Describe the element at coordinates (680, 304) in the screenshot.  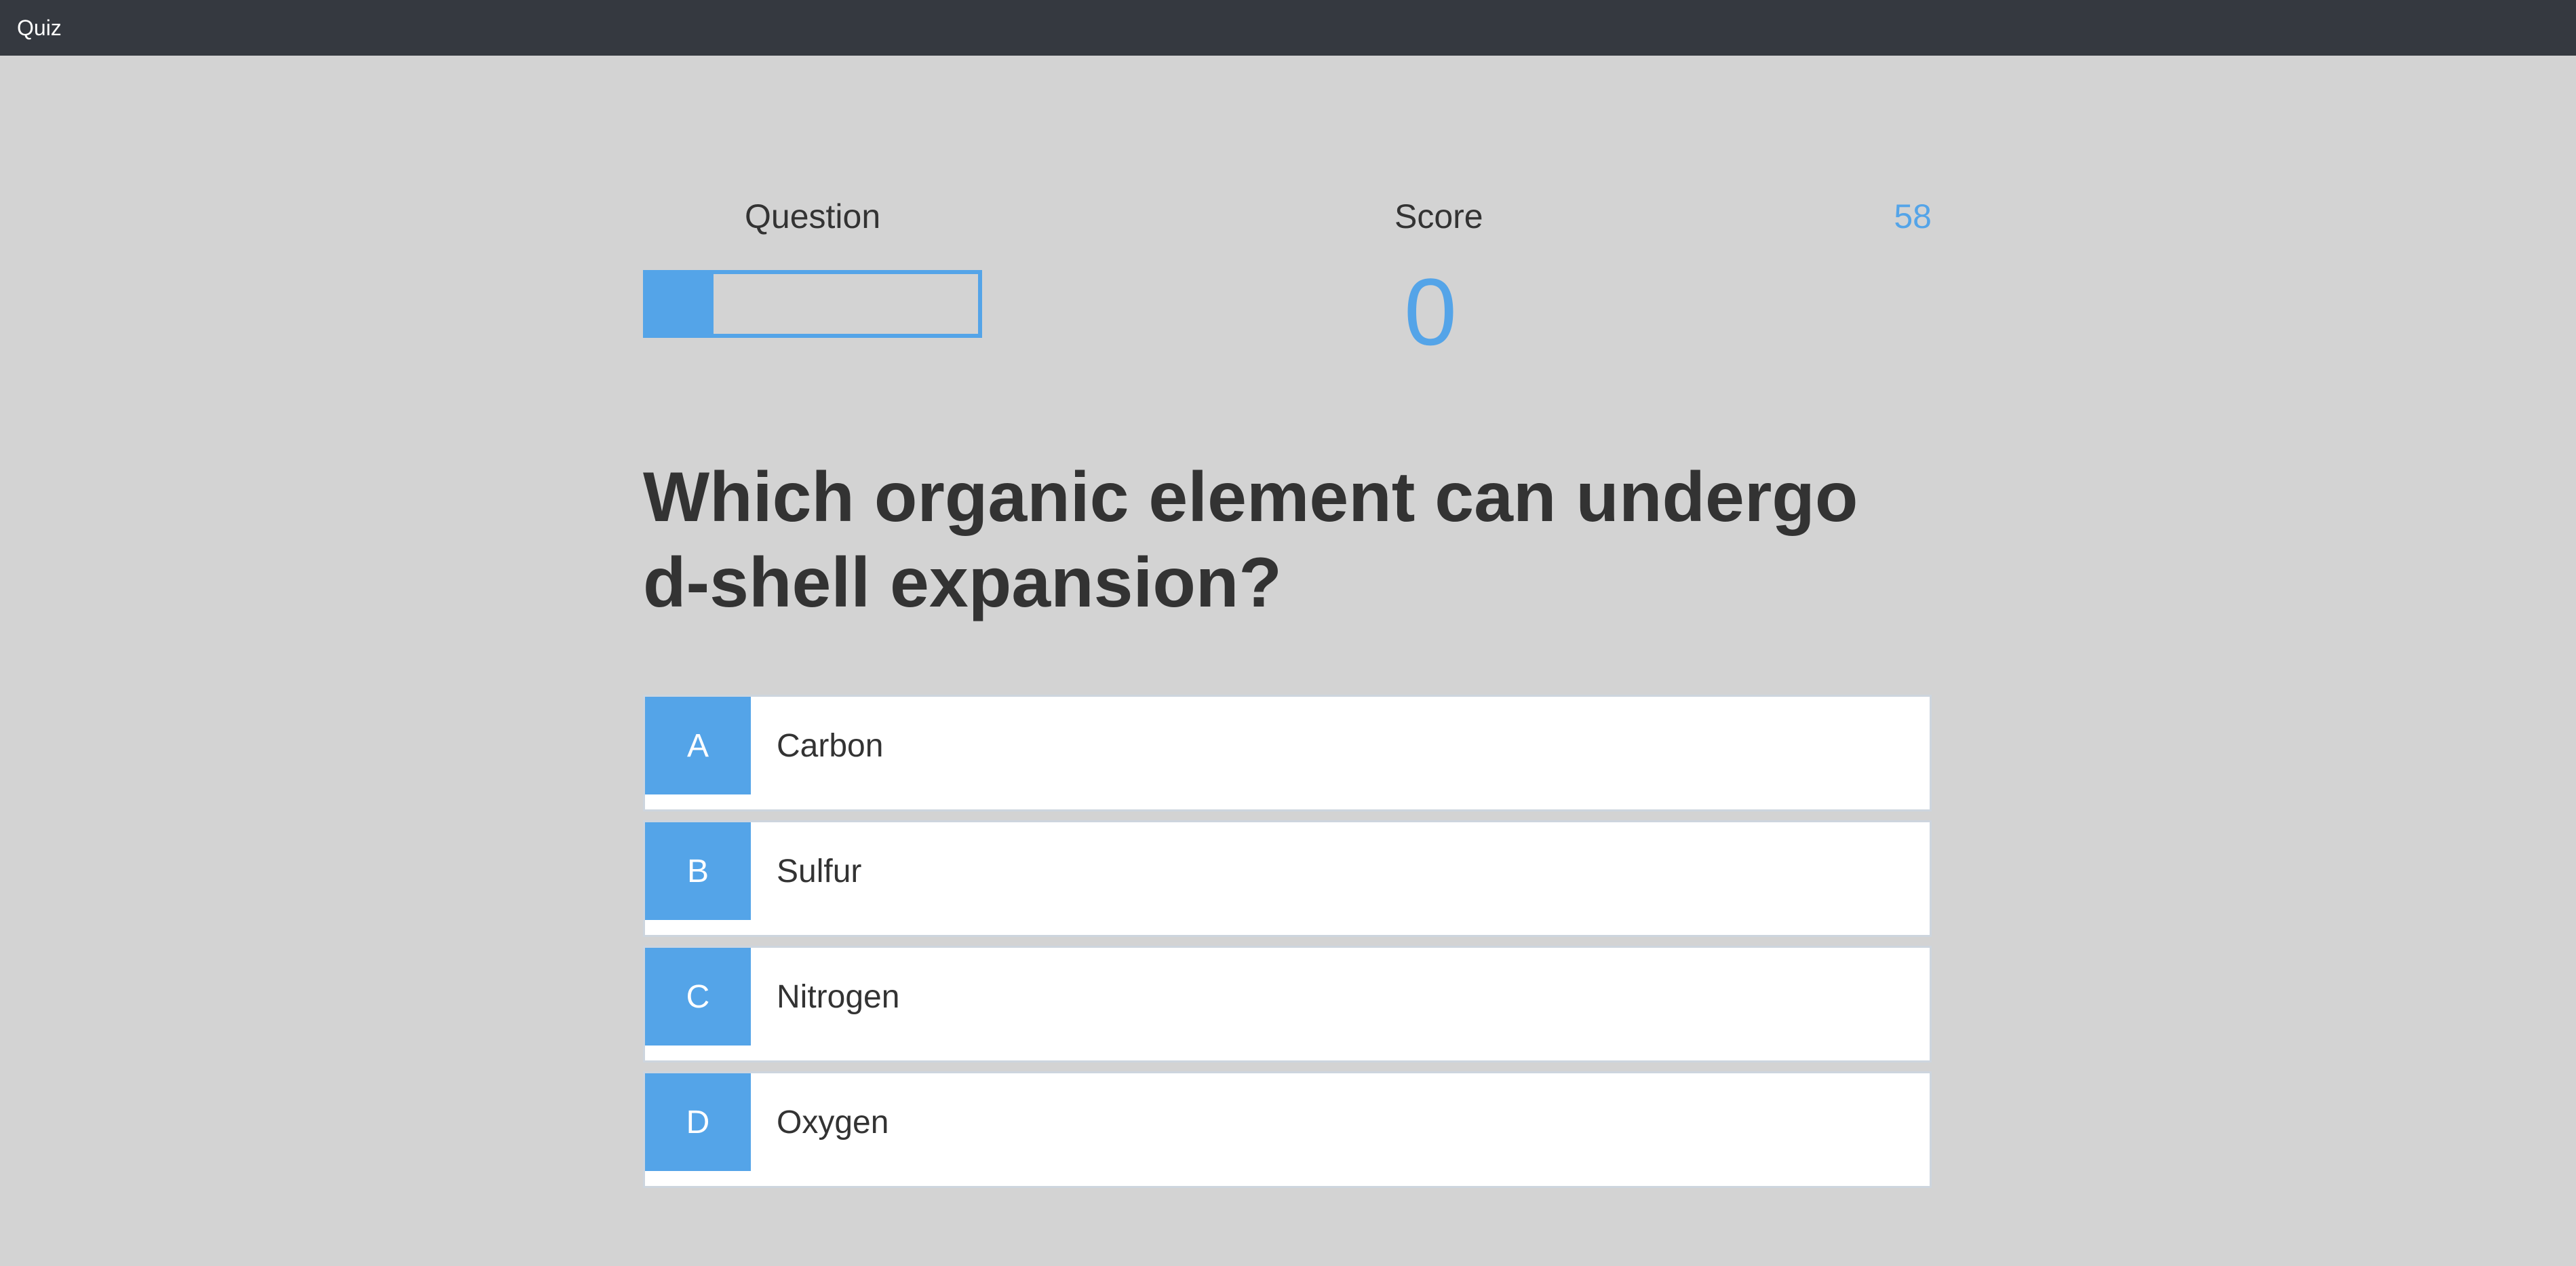
I see `question-progress-fill` at that location.